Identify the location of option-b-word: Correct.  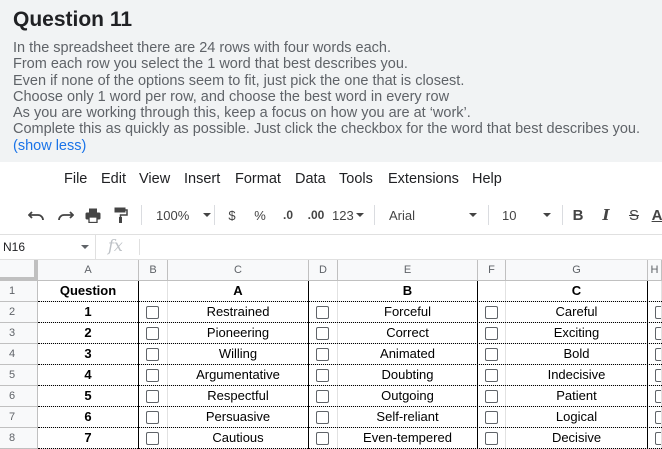
(408, 333).